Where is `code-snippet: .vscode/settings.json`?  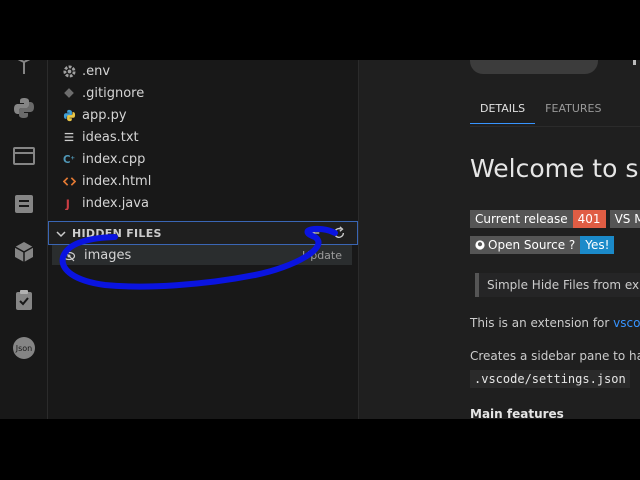 code-snippet: .vscode/settings.json is located at coordinates (550, 379).